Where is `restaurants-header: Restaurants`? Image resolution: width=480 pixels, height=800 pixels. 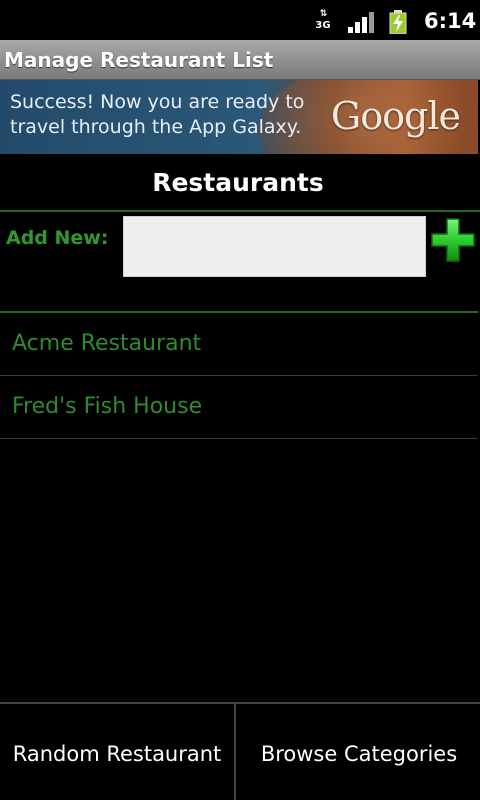
restaurants-header: Restaurants is located at coordinates (240, 183).